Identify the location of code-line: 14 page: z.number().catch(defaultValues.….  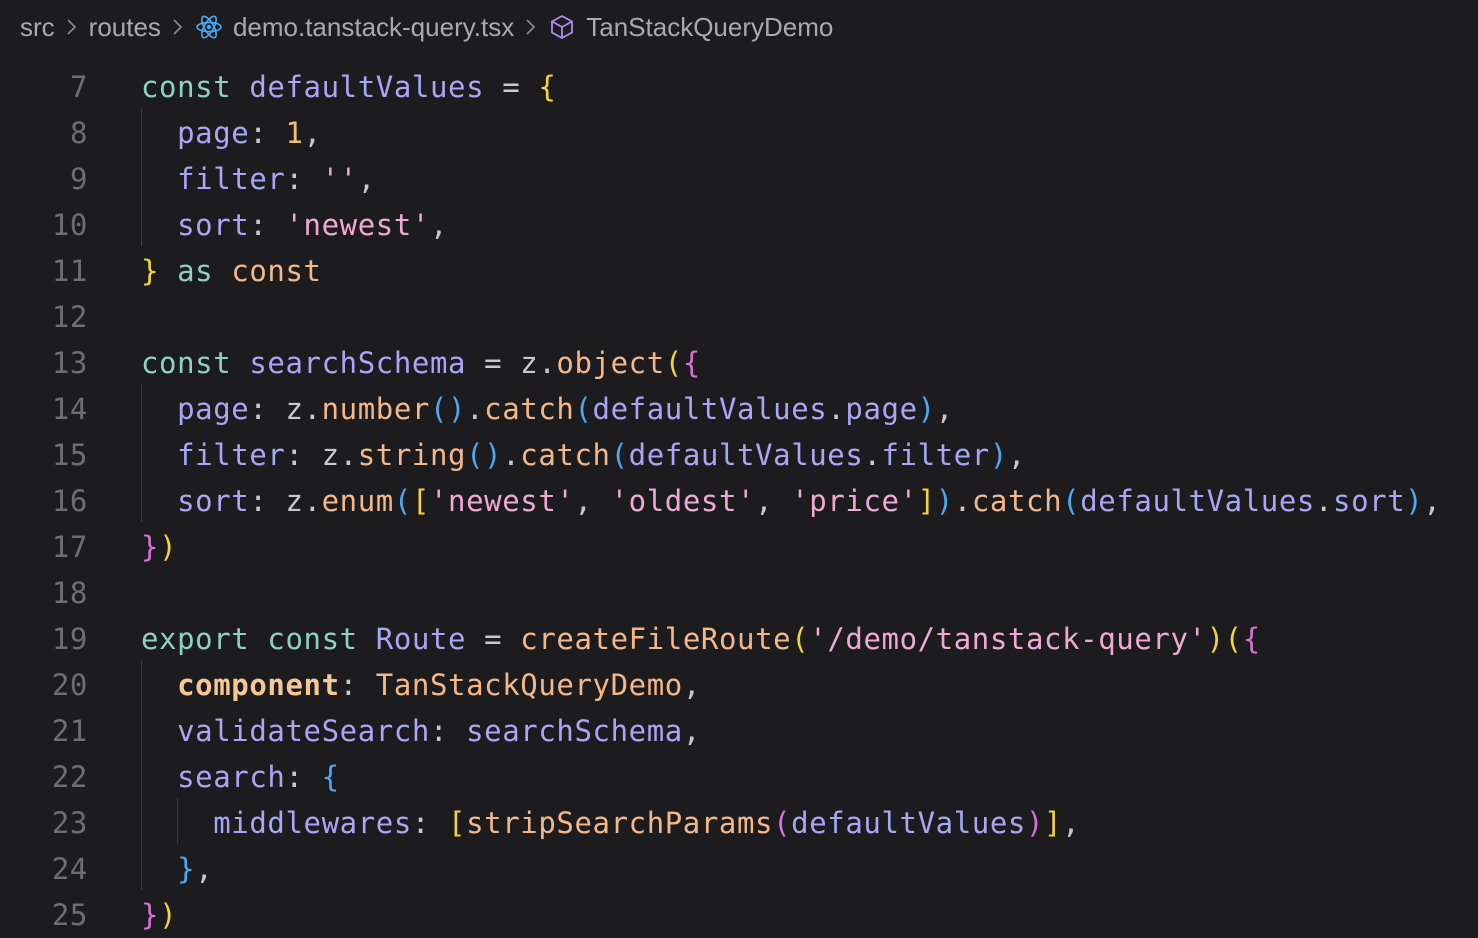
(739, 409).